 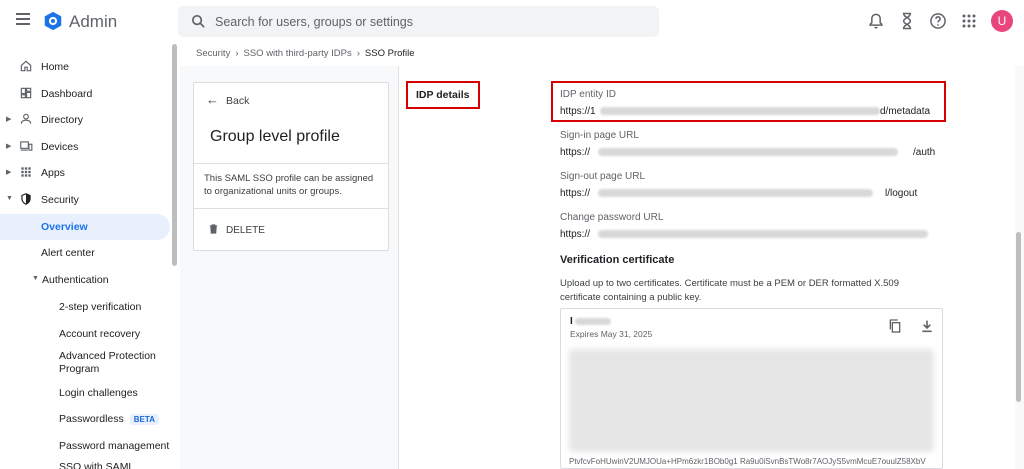 I want to click on sidebar-item-2-step-verification: 2-step verification, so click(x=85, y=307).